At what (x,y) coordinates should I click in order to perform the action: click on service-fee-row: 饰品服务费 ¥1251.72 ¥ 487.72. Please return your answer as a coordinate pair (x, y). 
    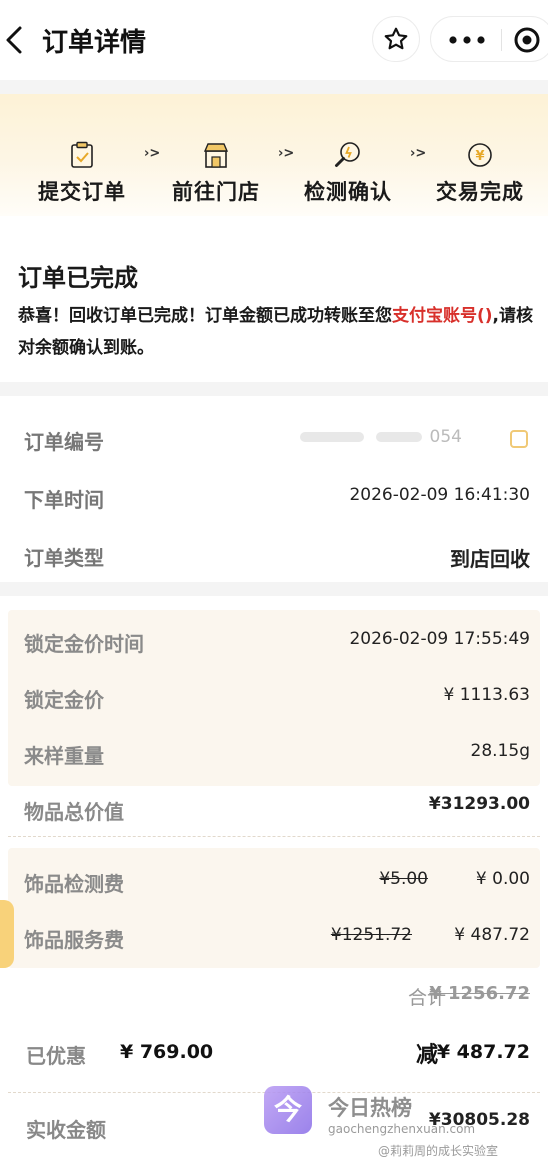
    Looking at the image, I should click on (274, 936).